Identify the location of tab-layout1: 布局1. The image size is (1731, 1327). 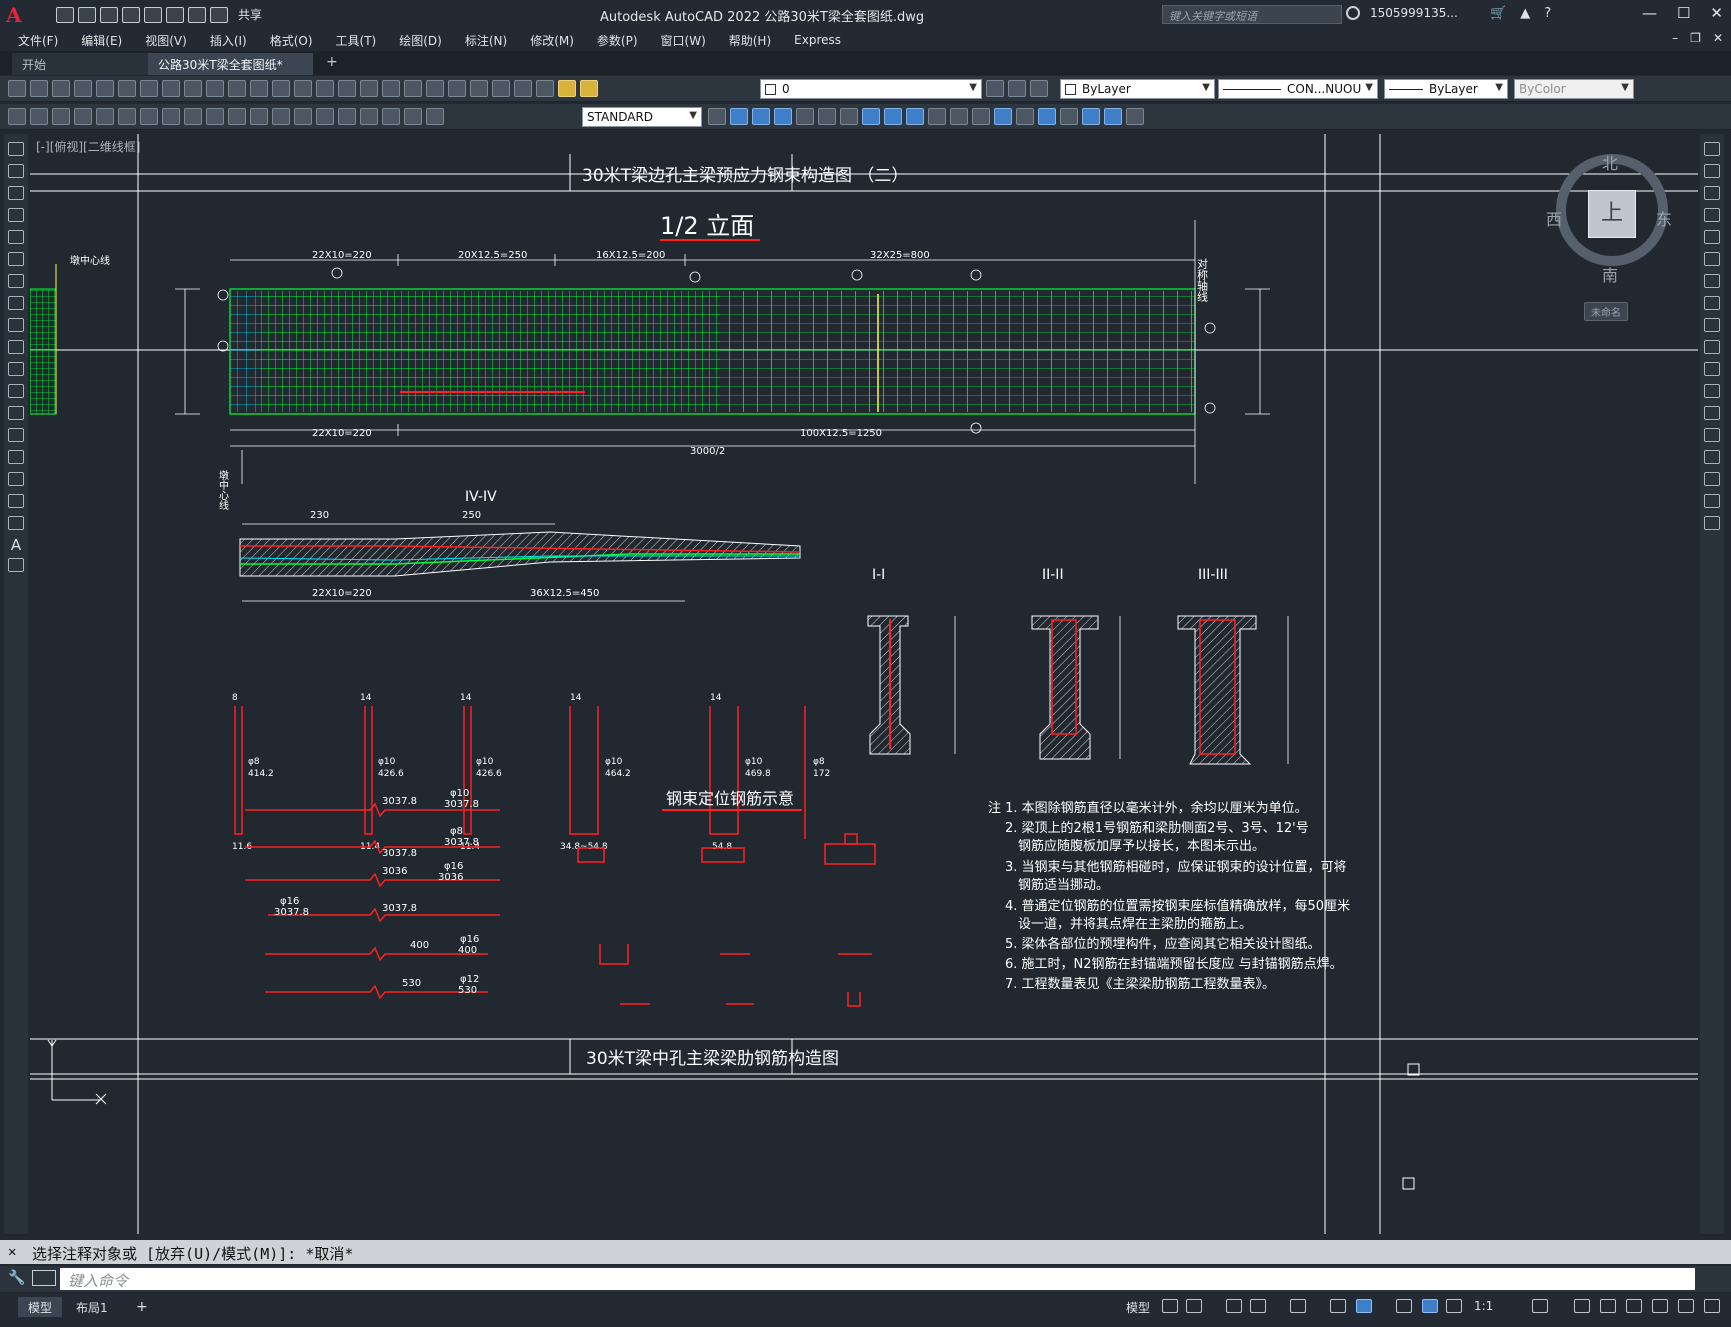
(92, 1307).